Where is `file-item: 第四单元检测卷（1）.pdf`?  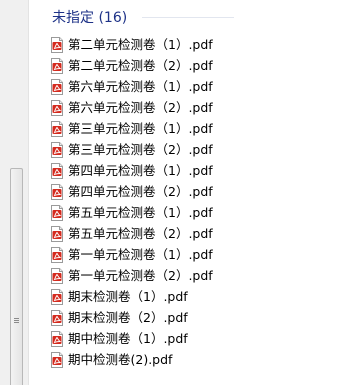 file-item: 第四单元检测卷（1）.pdf is located at coordinates (131, 170).